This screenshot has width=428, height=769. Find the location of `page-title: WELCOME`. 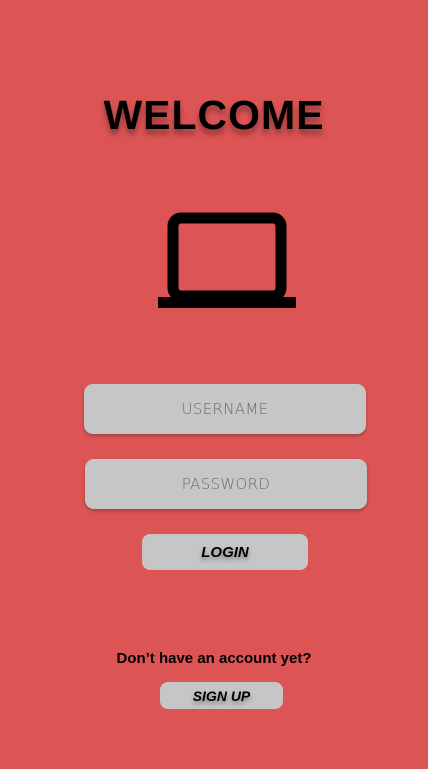

page-title: WELCOME is located at coordinates (214, 115).